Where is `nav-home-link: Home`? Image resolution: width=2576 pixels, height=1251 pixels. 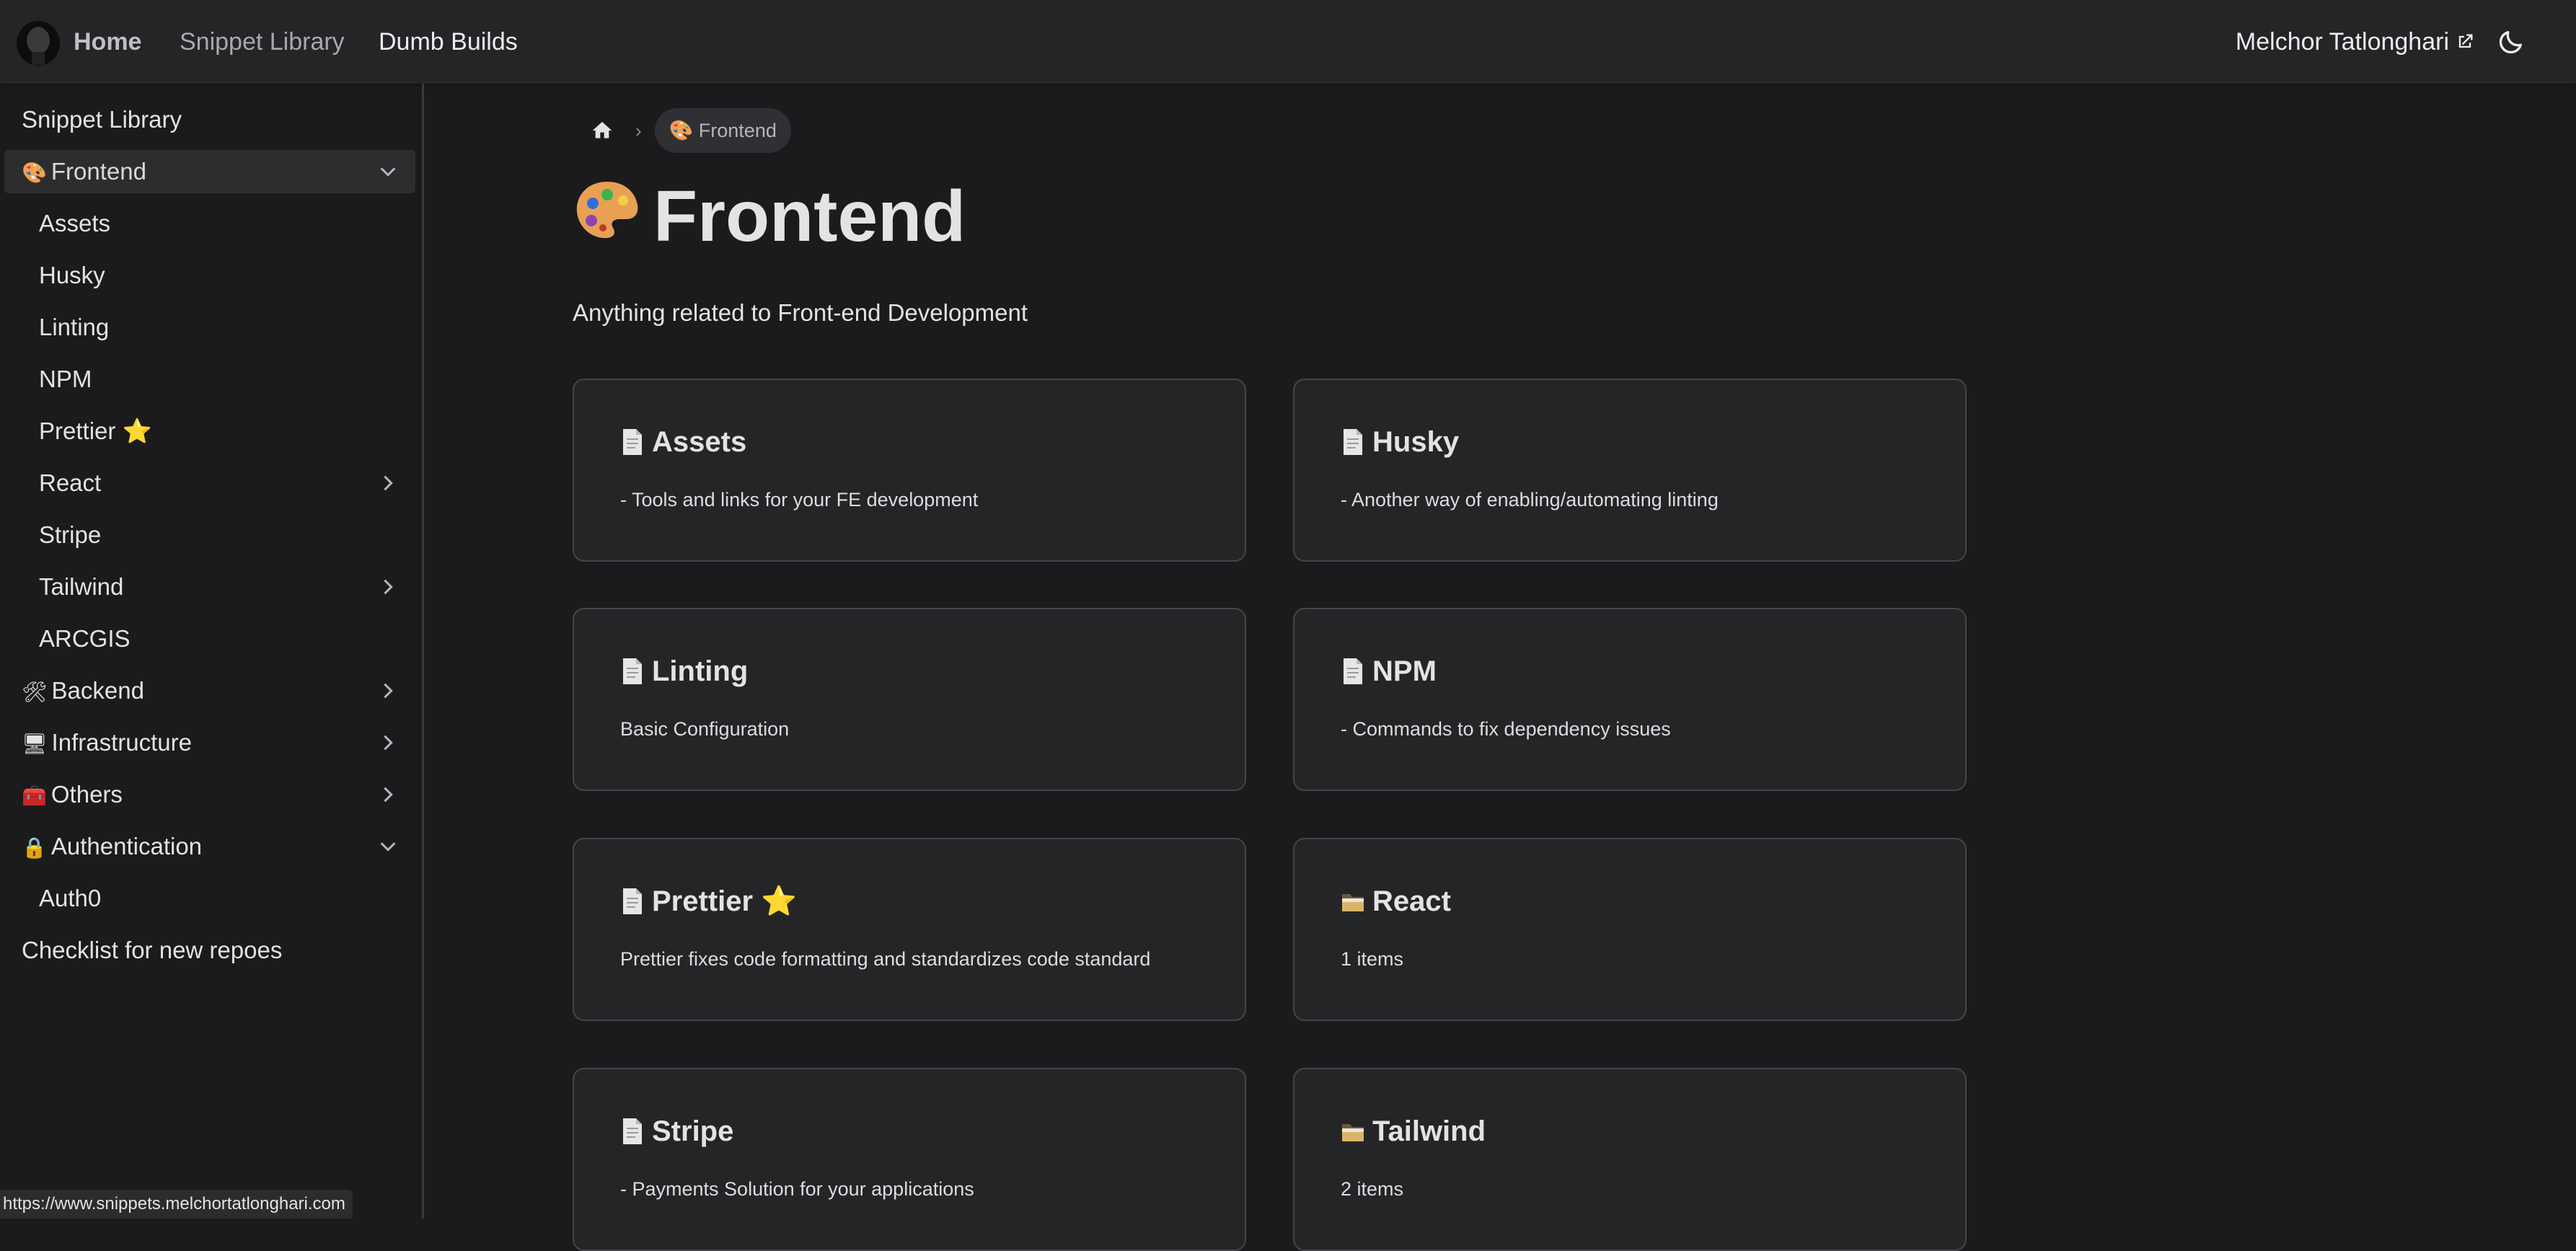 nav-home-link: Home is located at coordinates (107, 42).